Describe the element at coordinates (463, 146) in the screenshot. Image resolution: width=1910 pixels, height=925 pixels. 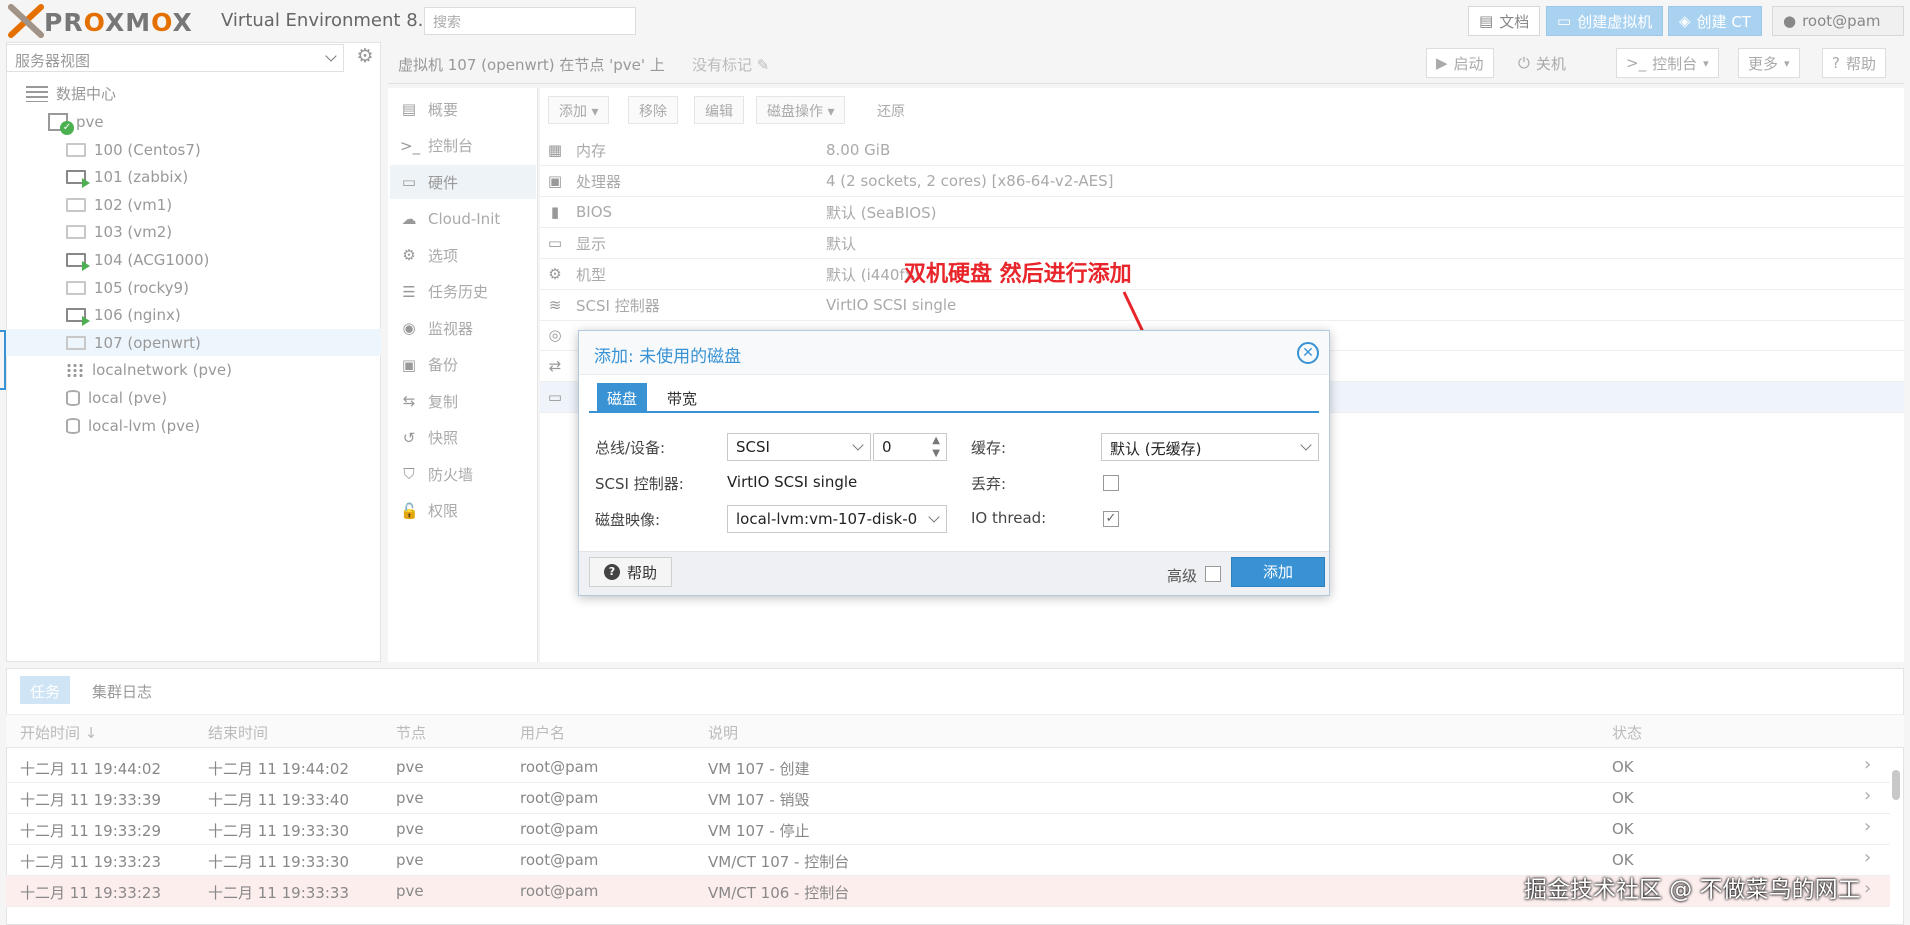
I see `nav-item: >_ 控制台` at that location.